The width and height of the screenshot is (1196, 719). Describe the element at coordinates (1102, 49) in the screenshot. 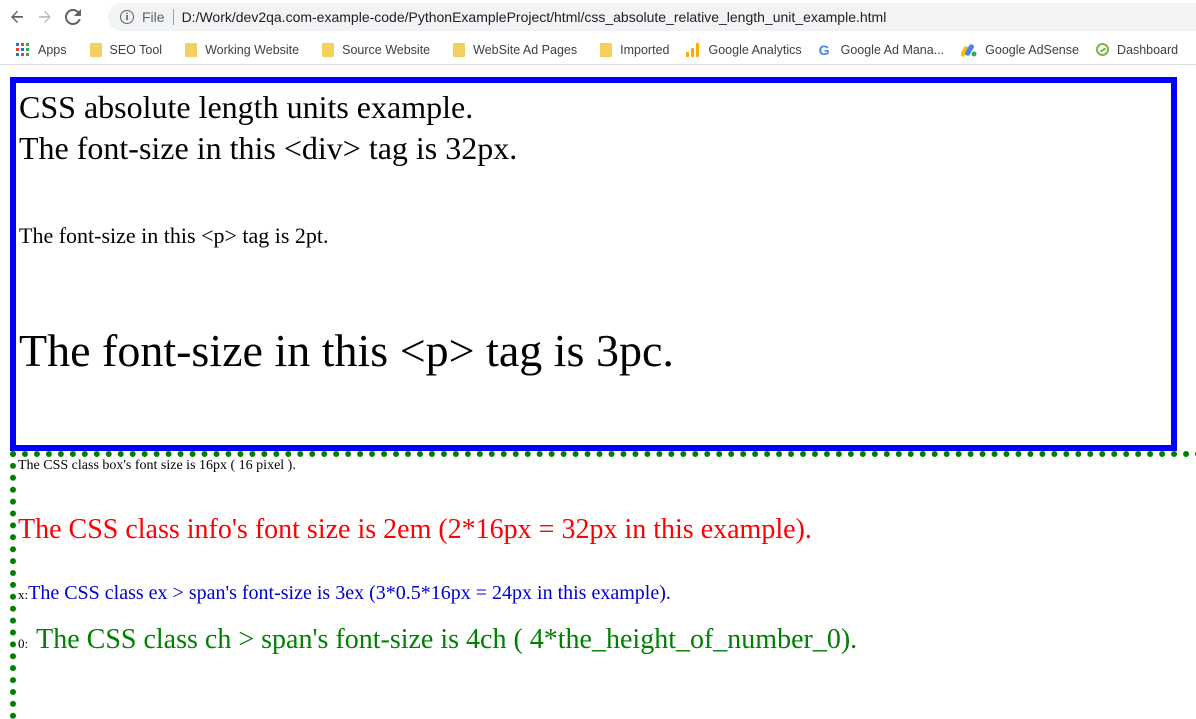

I see `dashboard-icon` at that location.